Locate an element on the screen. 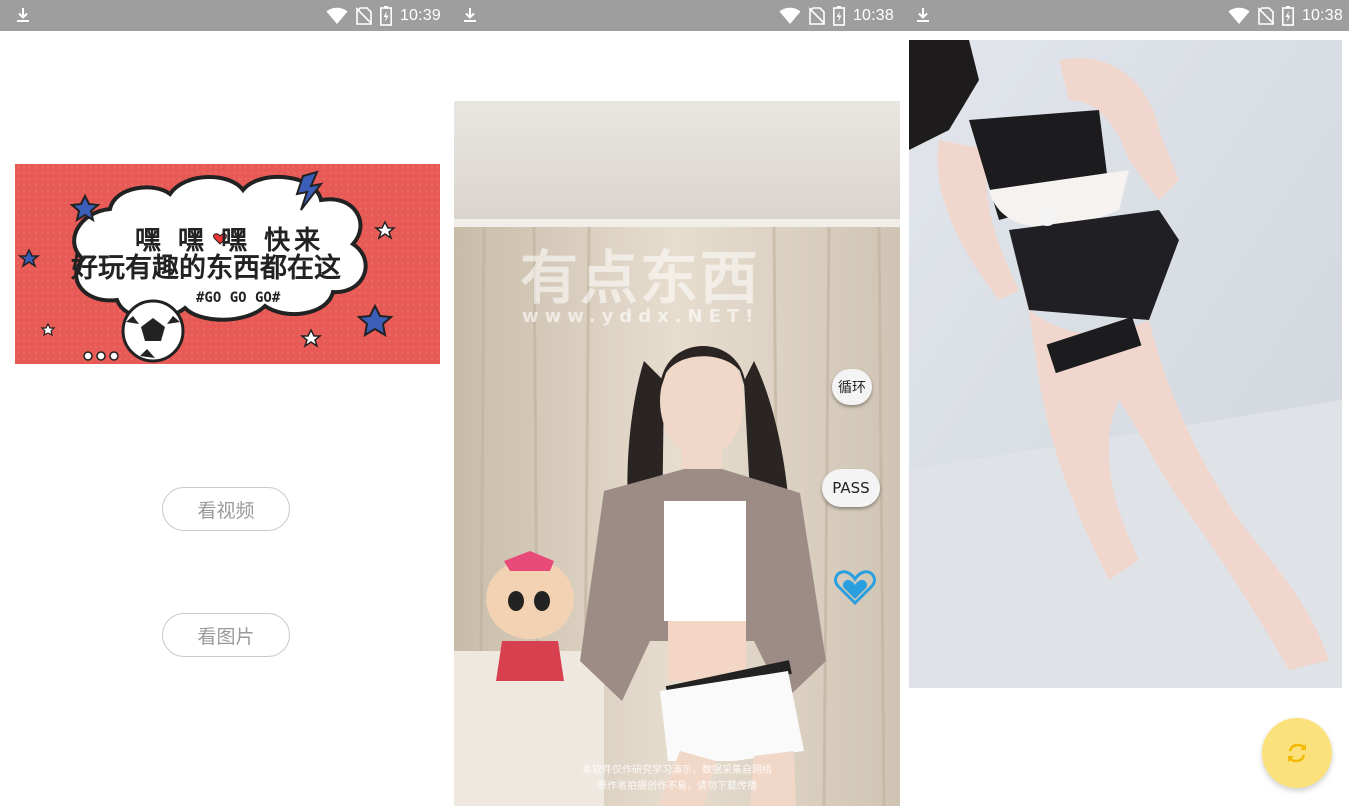 Image resolution: width=1349 pixels, height=806 pixels. disclaimer-line-2: 原作者拍摄创作不易，请勿下载传播 is located at coordinates (677, 786).